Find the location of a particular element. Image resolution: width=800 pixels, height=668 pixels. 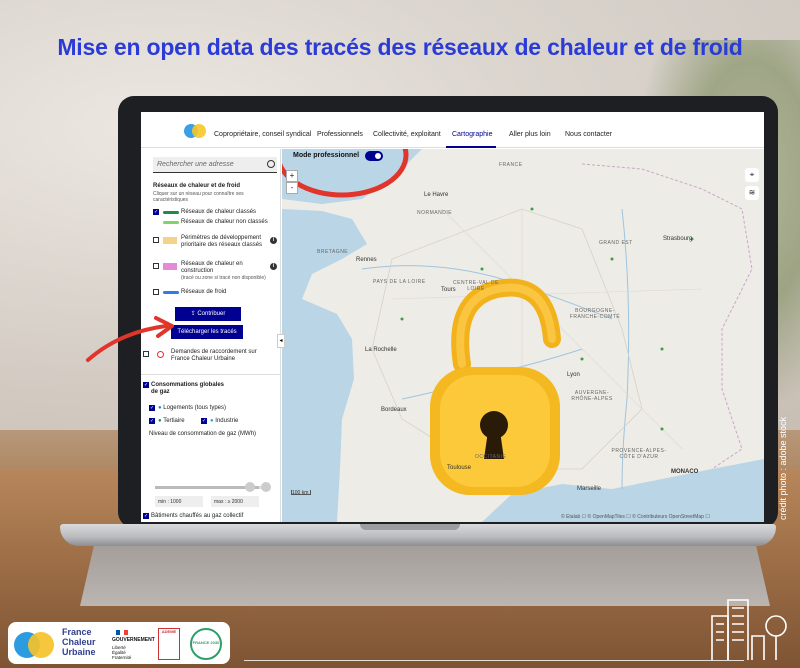

search-icon is located at coordinates (271, 164).